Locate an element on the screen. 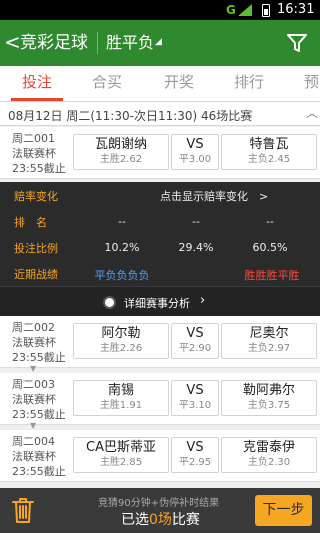 The image size is (320, 533). draw-odds: 平3.10 is located at coordinates (195, 405).